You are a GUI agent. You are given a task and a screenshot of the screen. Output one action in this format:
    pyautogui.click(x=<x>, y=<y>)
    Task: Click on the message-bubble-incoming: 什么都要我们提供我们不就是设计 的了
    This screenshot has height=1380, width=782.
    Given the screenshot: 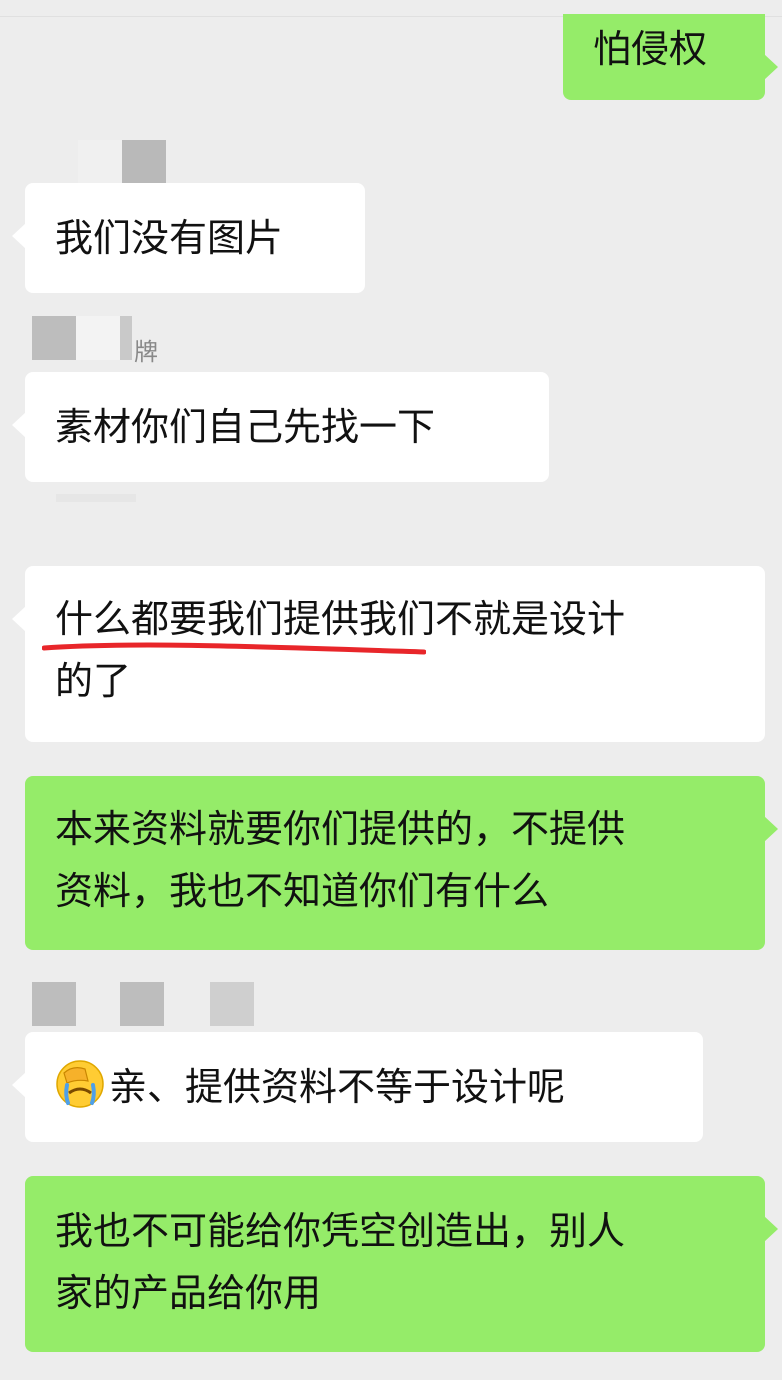 What is the action you would take?
    pyautogui.click(x=388, y=654)
    